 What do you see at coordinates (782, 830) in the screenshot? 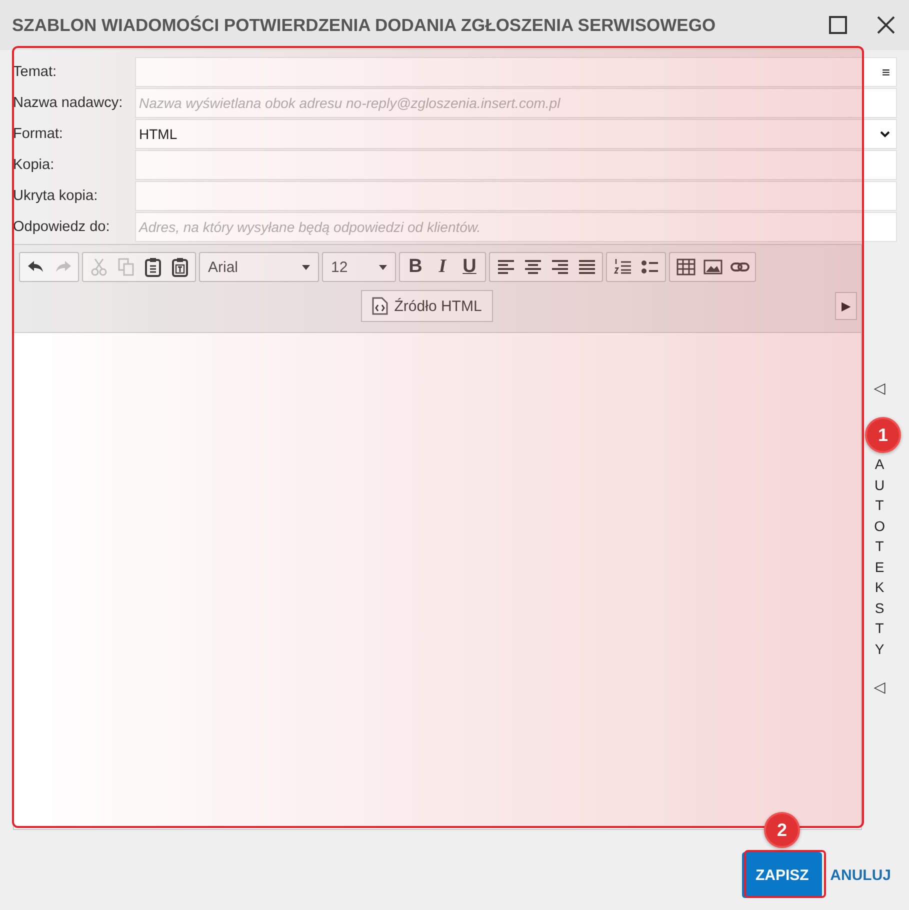
I see `callout-badge: 2` at bounding box center [782, 830].